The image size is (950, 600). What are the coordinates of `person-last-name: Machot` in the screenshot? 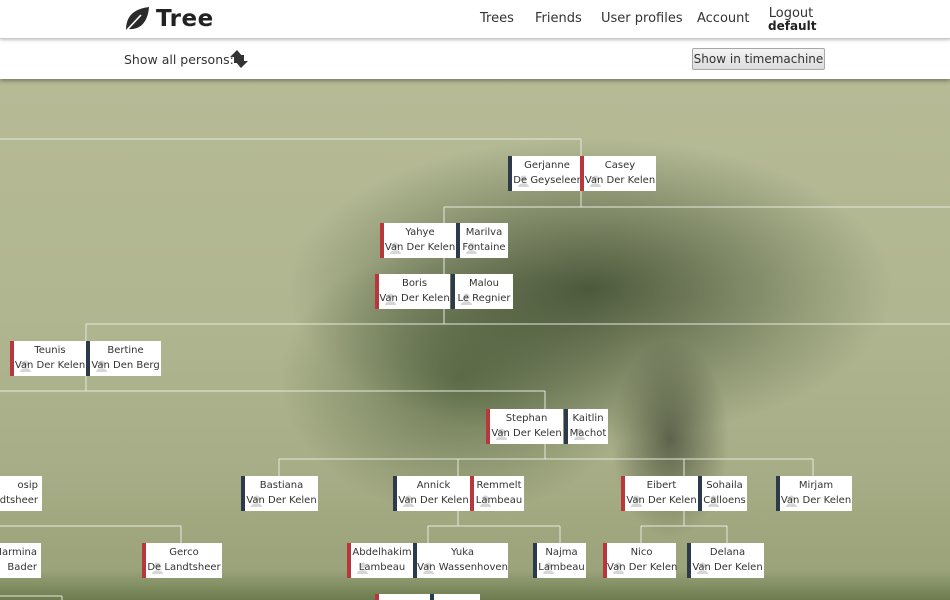 It's located at (588, 433).